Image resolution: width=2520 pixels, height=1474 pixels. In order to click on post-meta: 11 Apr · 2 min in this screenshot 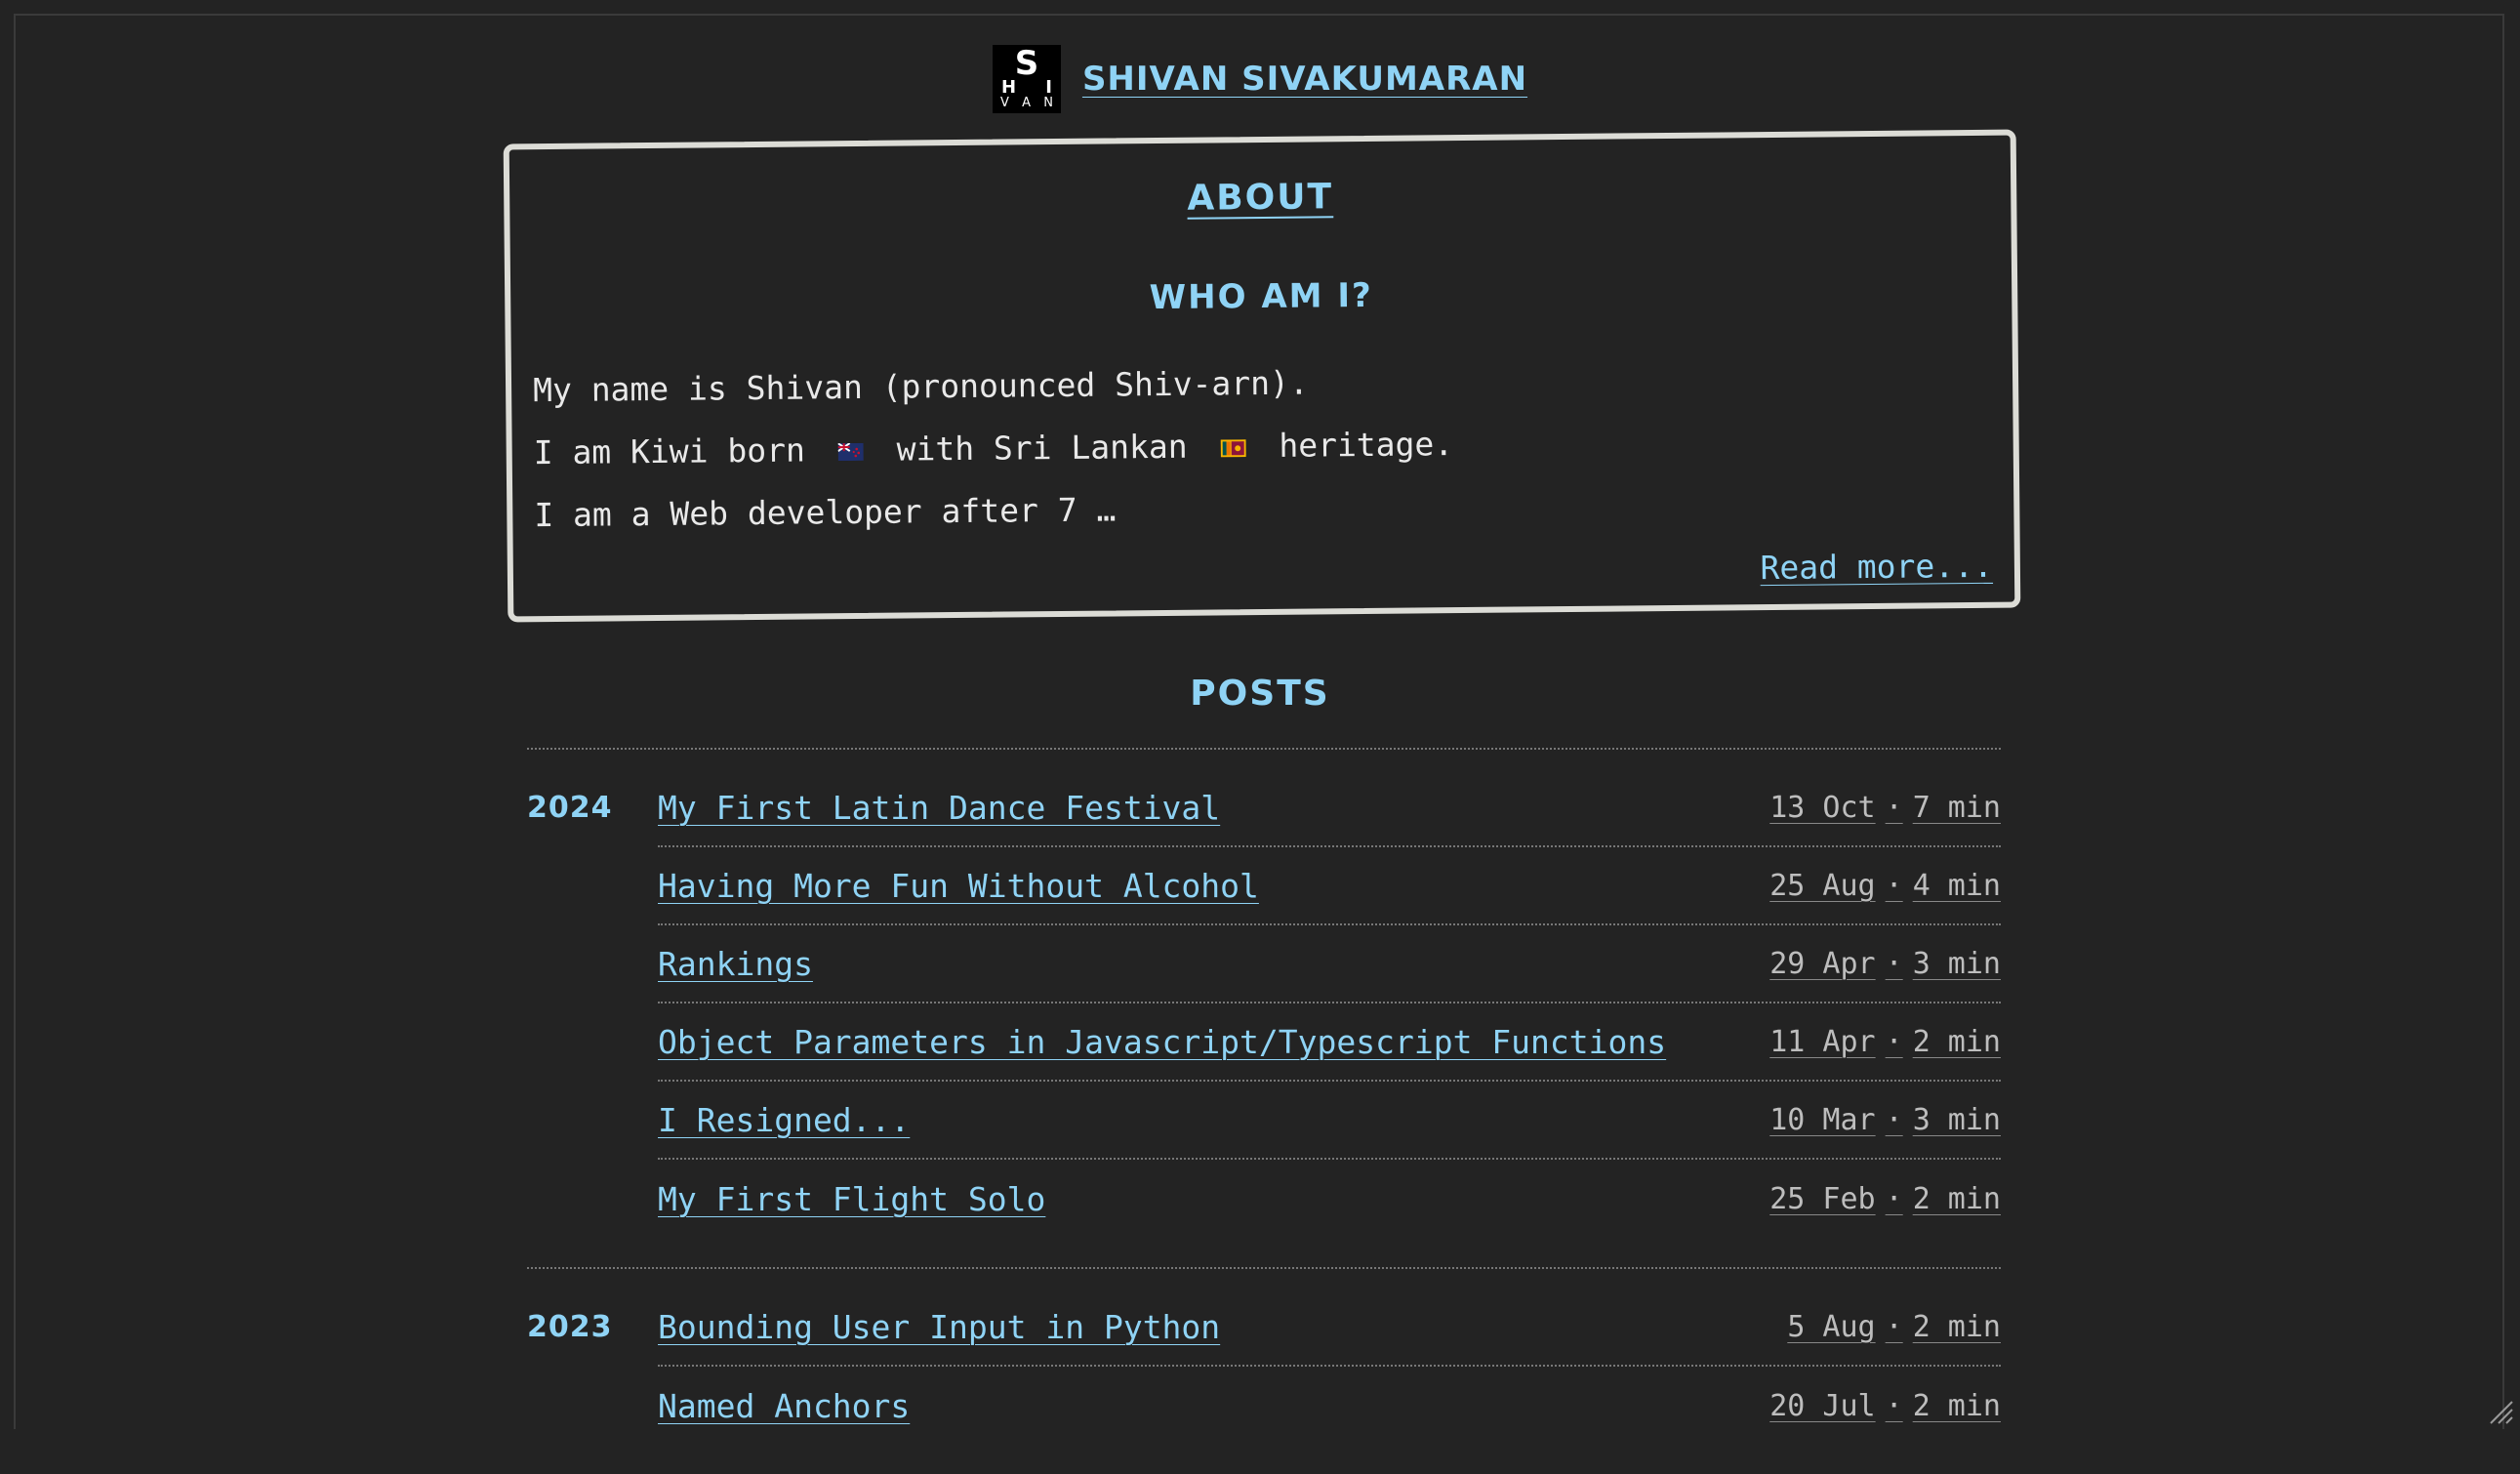, I will do `click(1885, 1042)`.